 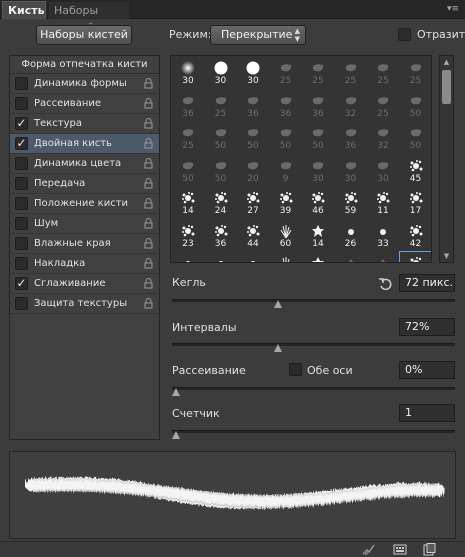 What do you see at coordinates (313, 388) in the screenshot?
I see `scatter-slider-track` at bounding box center [313, 388].